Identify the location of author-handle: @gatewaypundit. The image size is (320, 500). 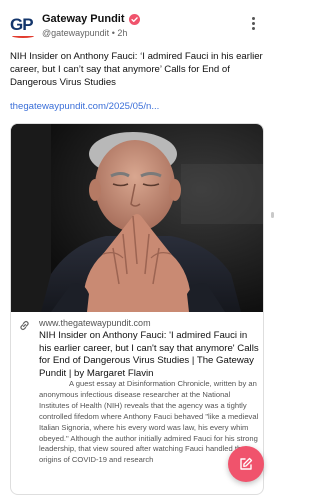
(75, 33).